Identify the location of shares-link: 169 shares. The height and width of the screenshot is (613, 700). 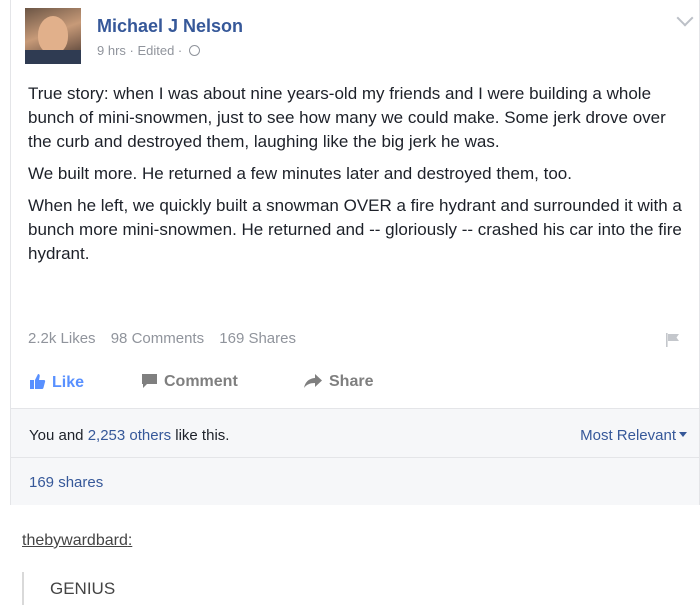
(66, 482).